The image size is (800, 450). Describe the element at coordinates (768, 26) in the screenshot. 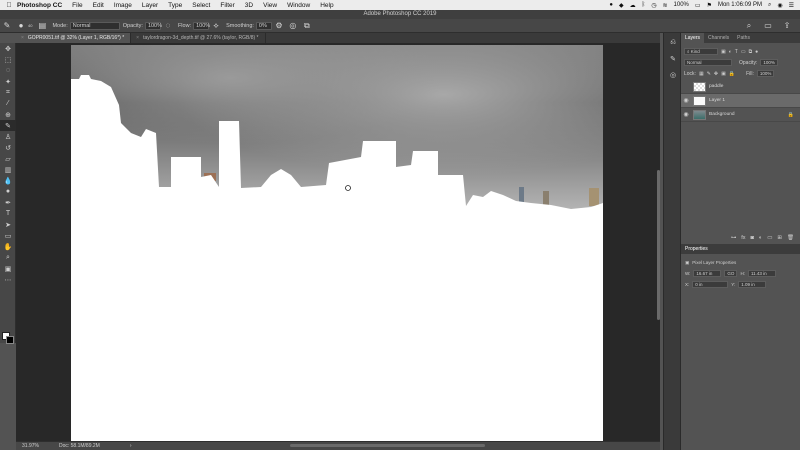

I see `workspace-icon: ▭` at that location.